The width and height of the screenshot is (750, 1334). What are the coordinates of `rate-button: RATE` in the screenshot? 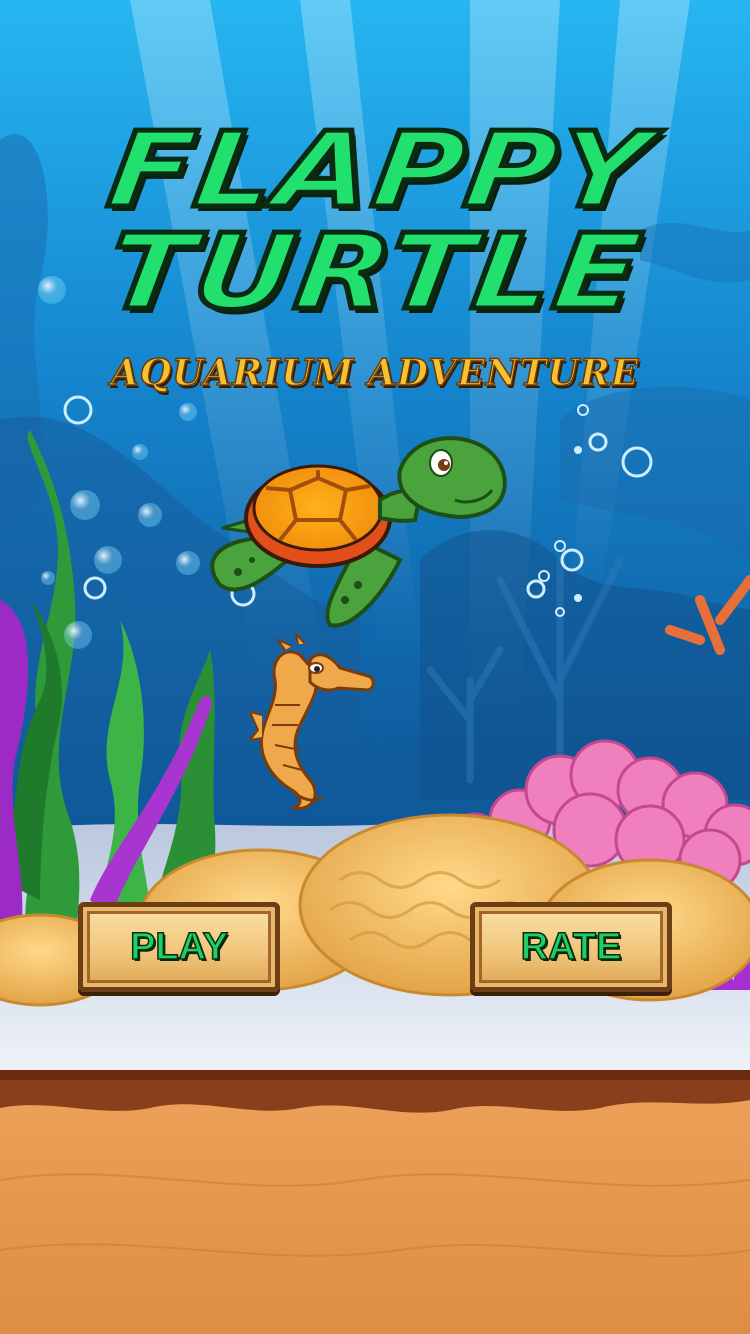 It's located at (571, 947).